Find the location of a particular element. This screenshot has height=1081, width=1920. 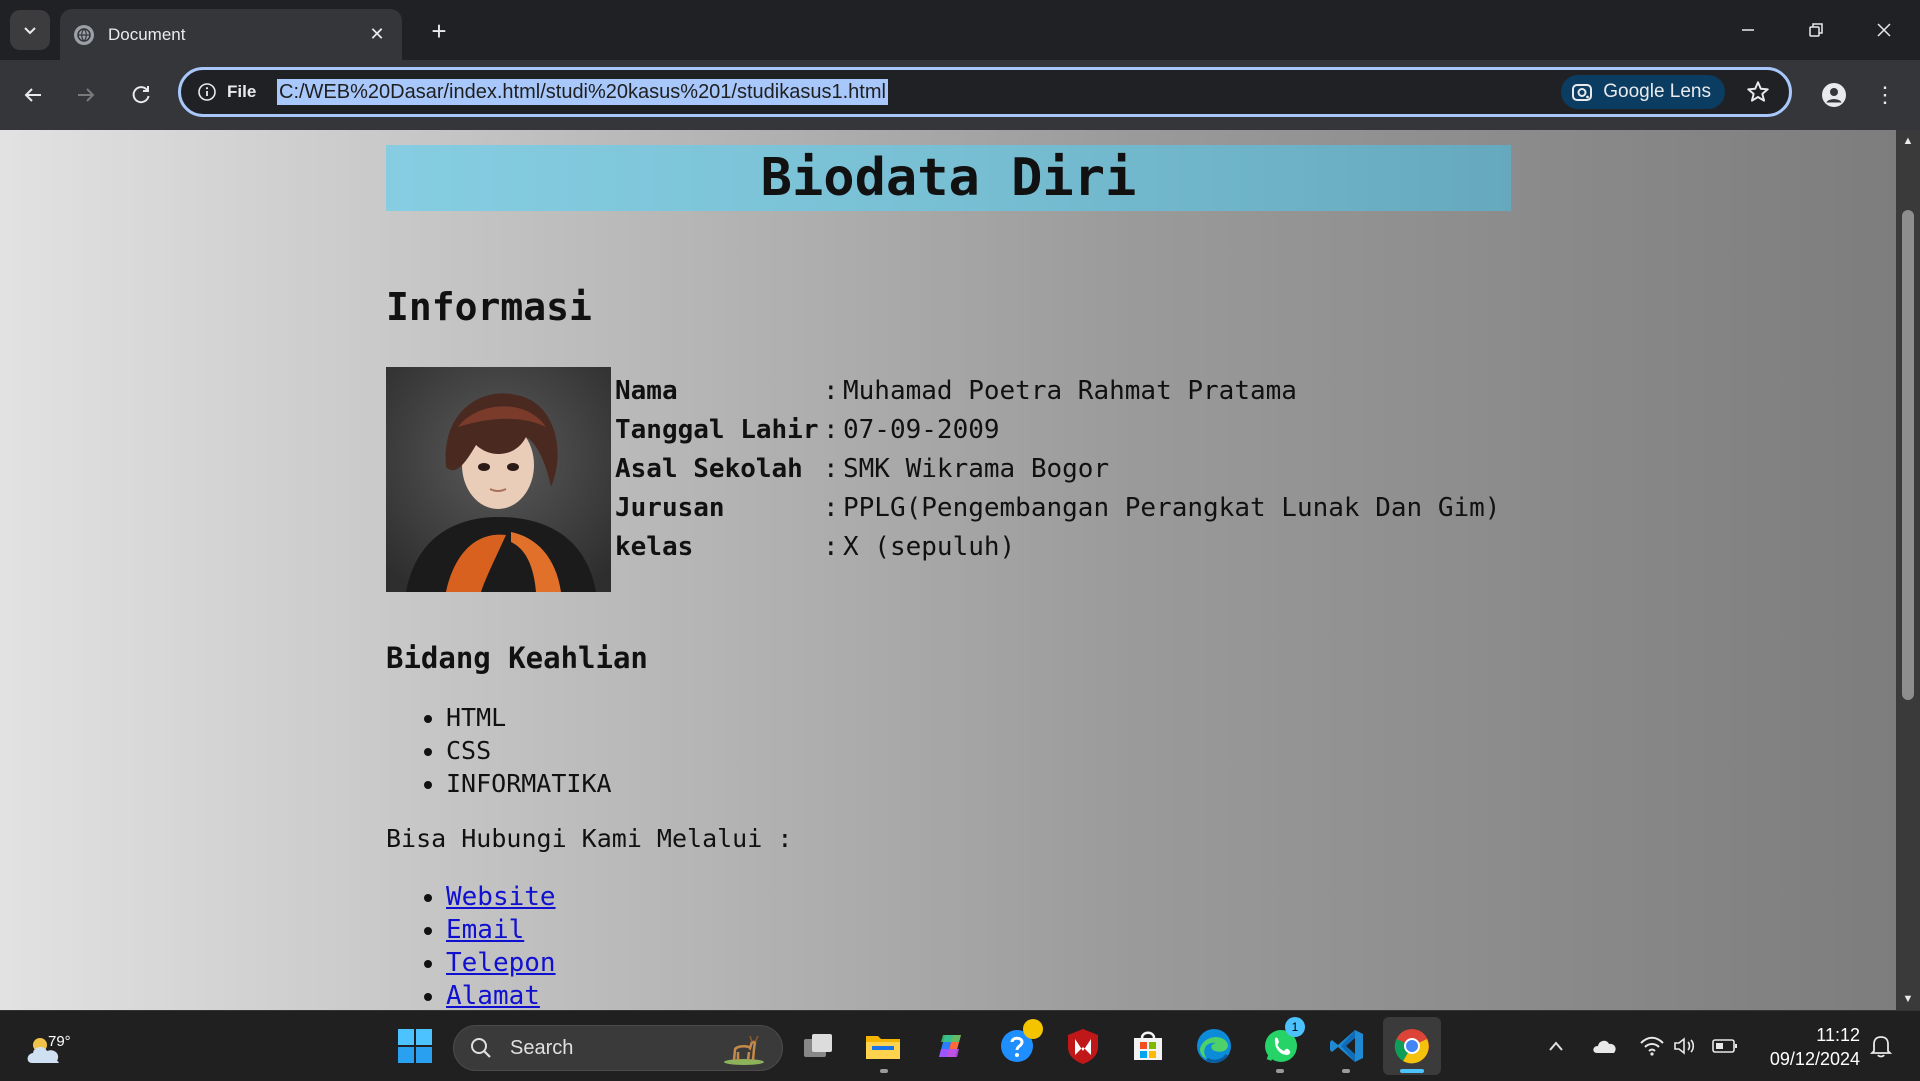

vscode-icon is located at coordinates (1346, 1046).